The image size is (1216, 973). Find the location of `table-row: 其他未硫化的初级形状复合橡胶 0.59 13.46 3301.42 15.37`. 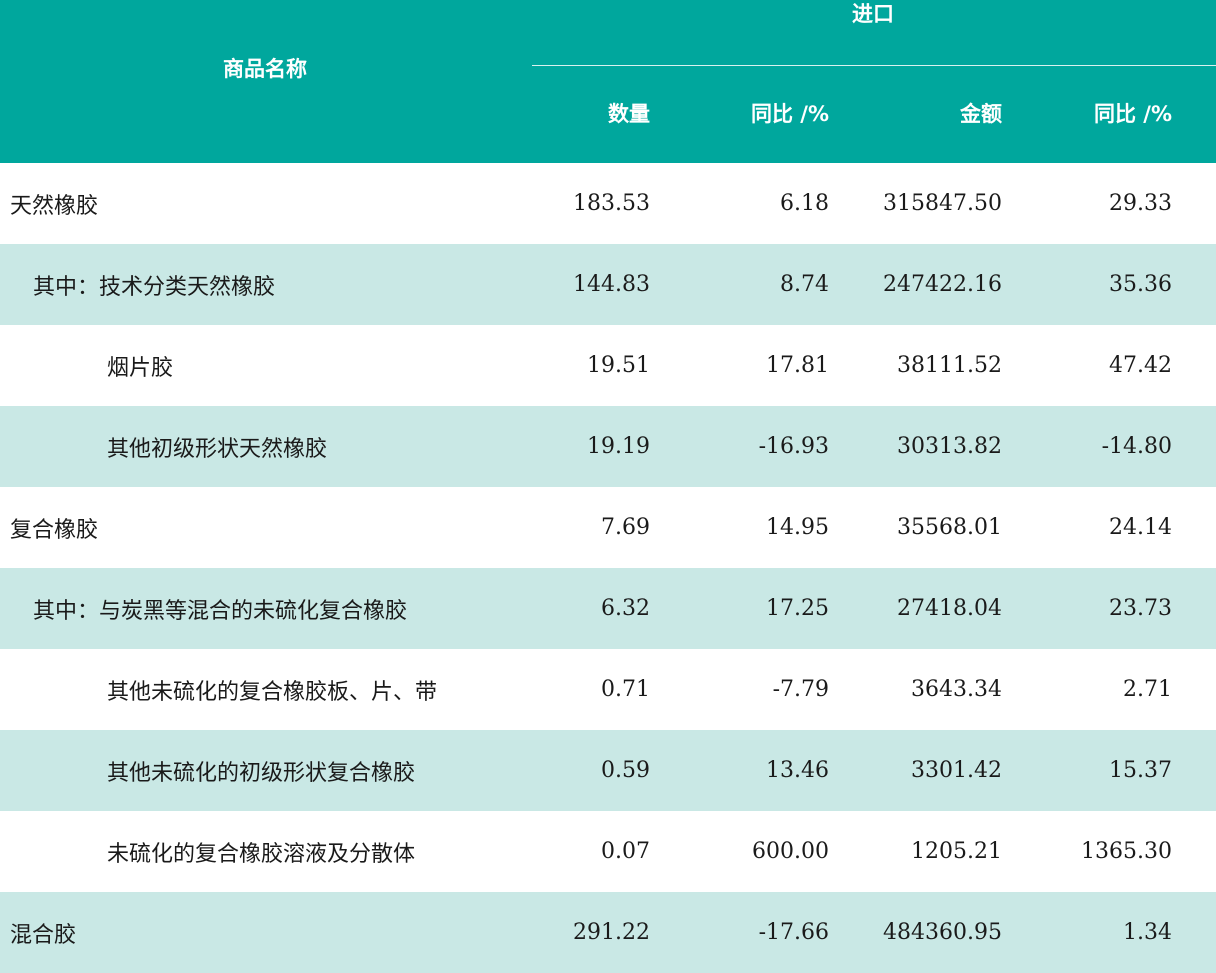

table-row: 其他未硫化的初级形状复合橡胶 0.59 13.46 3301.42 15.37 is located at coordinates (608, 770).